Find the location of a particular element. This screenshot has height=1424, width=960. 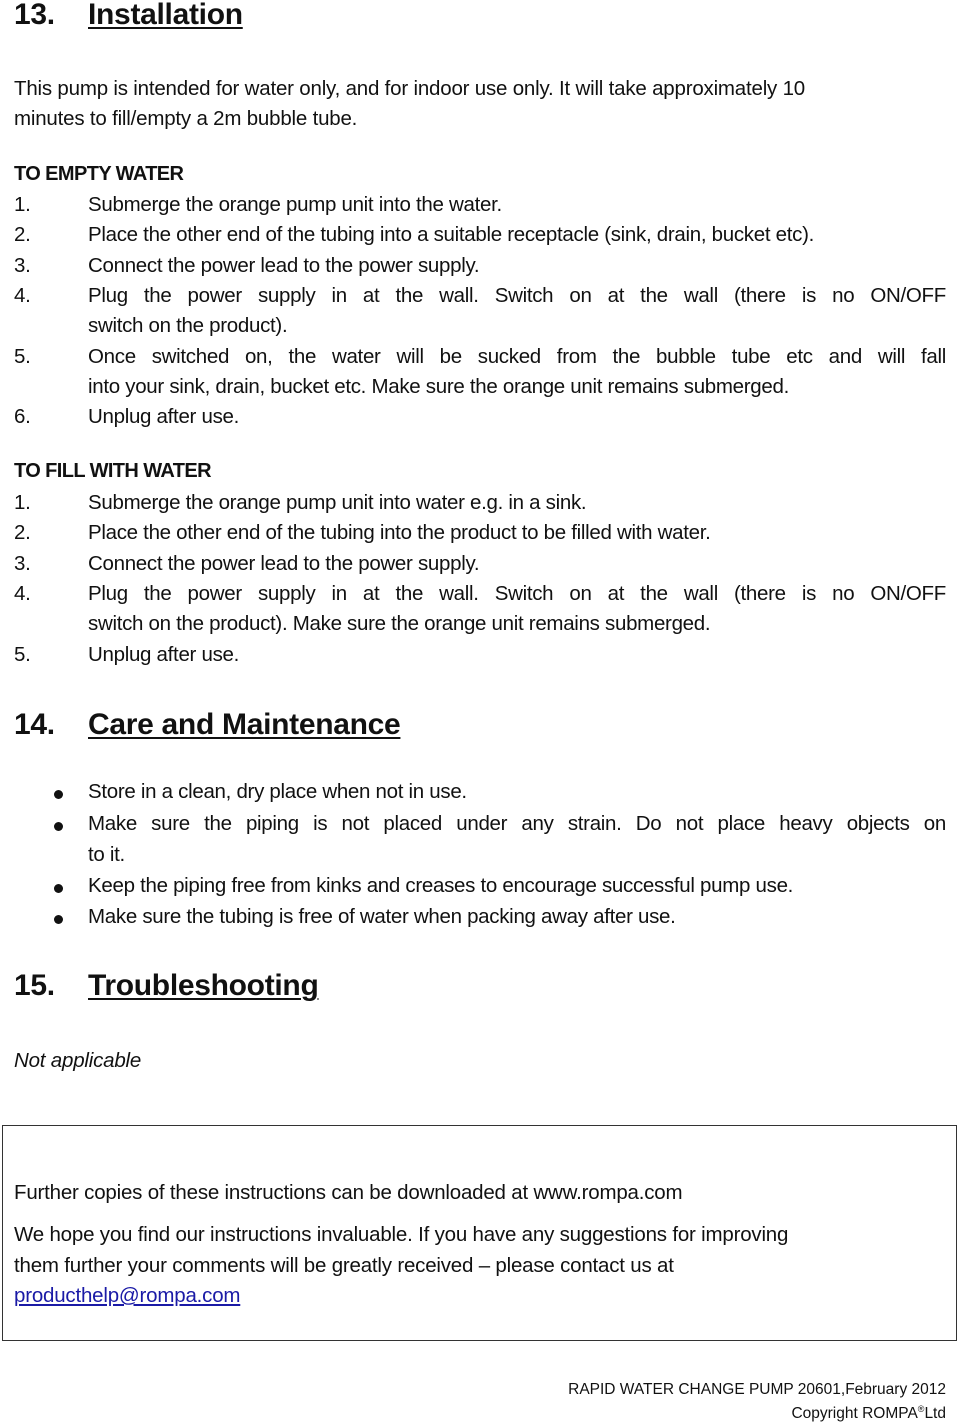

section-number: 15. is located at coordinates (34, 985).